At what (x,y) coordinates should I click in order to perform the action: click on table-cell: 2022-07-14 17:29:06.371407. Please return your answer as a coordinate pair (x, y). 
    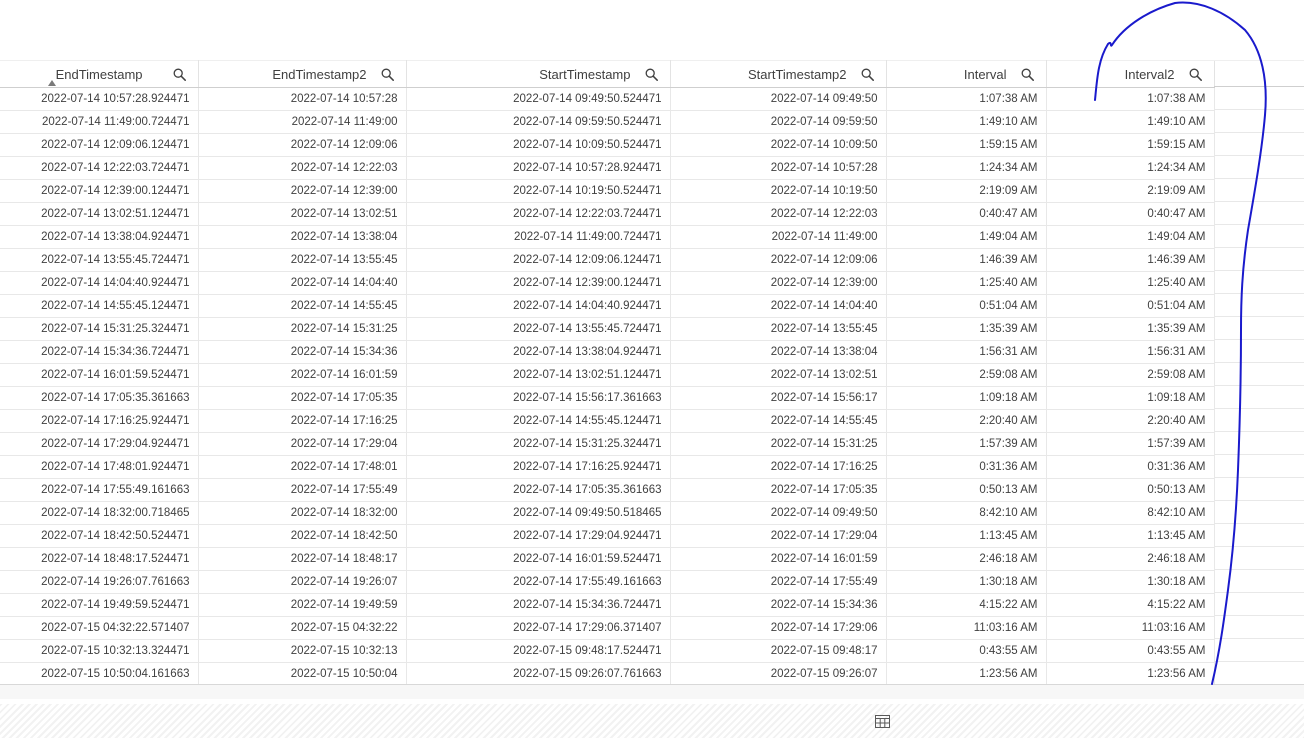
    Looking at the image, I should click on (538, 628).